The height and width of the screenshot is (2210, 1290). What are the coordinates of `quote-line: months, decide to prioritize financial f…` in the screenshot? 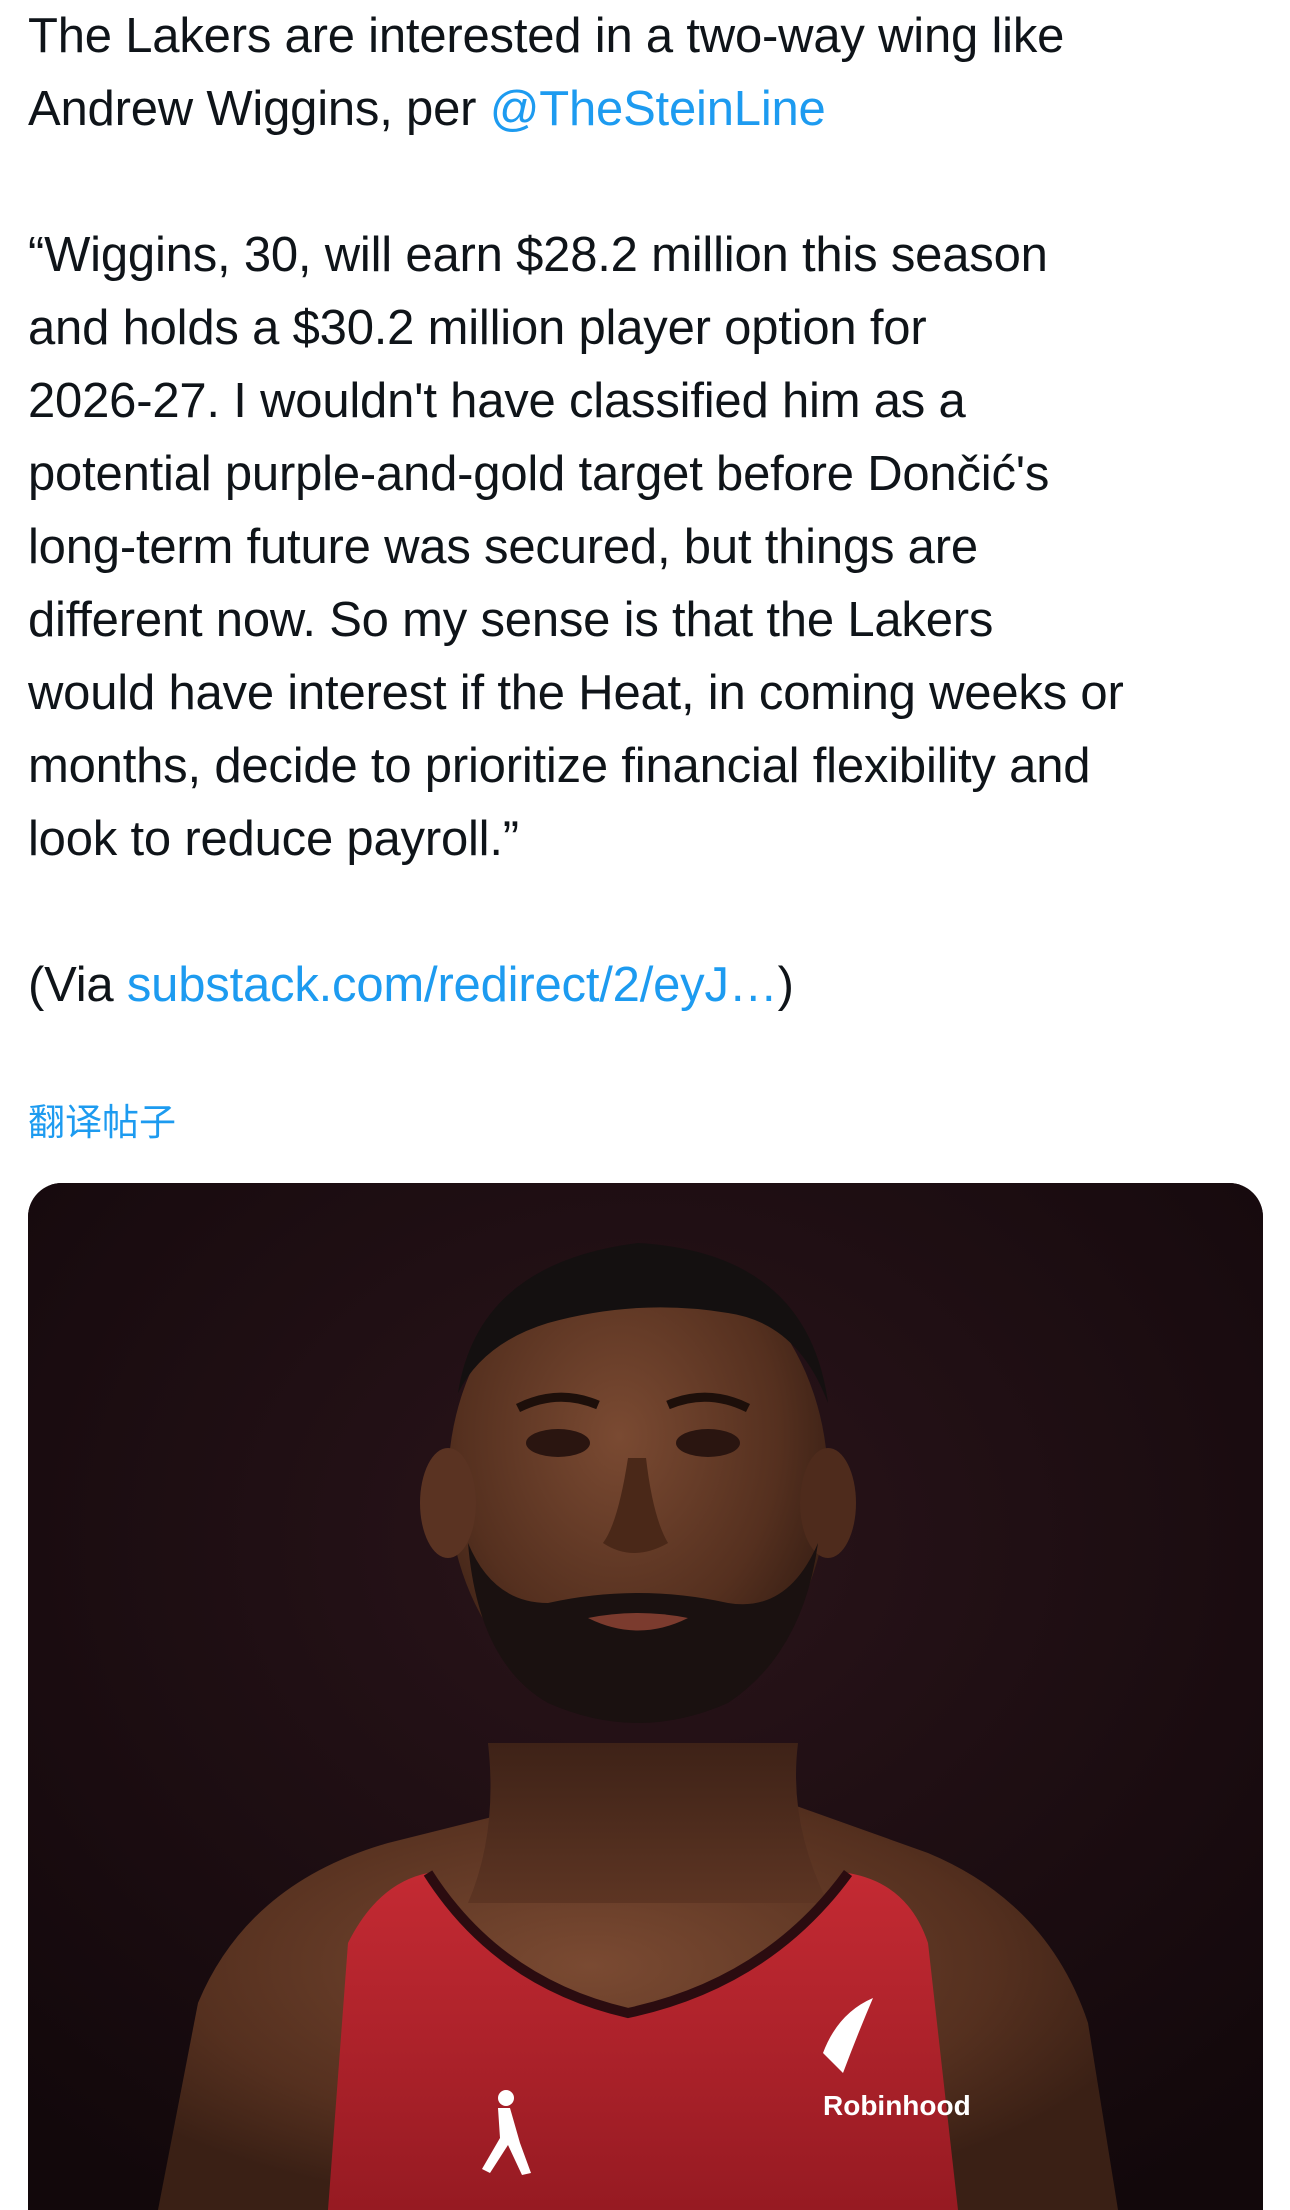 It's located at (559, 766).